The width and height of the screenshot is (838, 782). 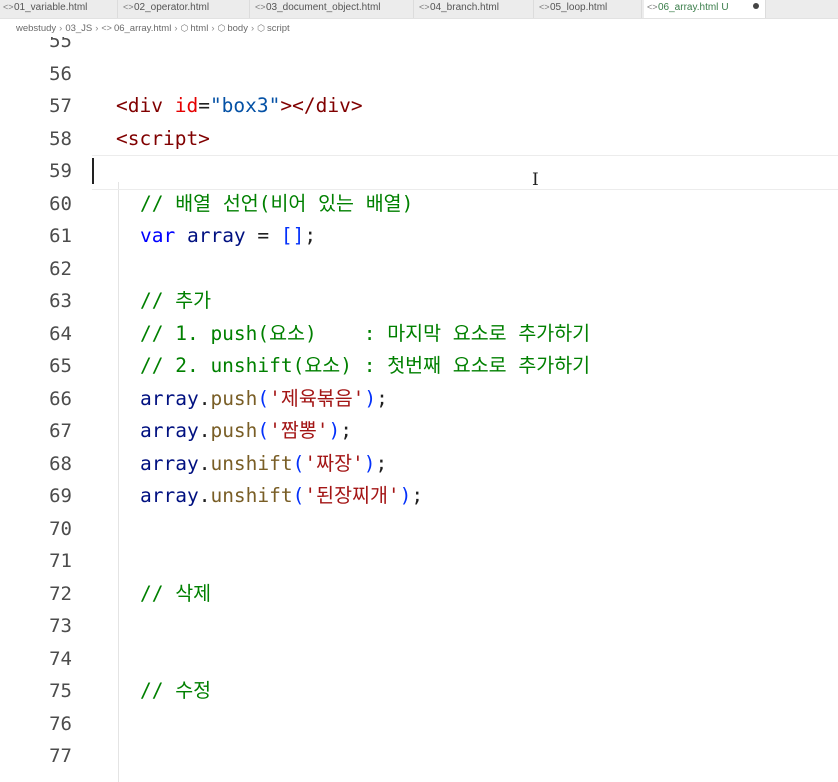 I want to click on tab-04-branch: <> 04_branch.html, so click(x=475, y=9).